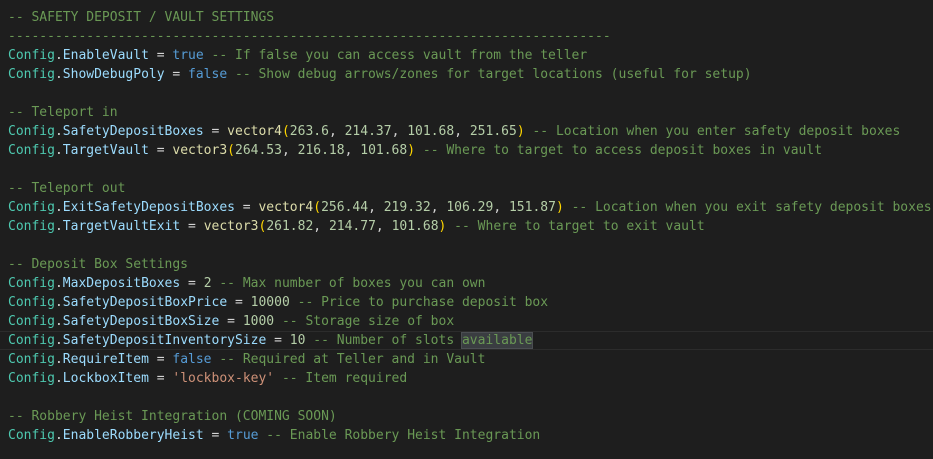 The image size is (933, 459). Describe the element at coordinates (105, 359) in the screenshot. I see `code-property: RequireItem` at that location.